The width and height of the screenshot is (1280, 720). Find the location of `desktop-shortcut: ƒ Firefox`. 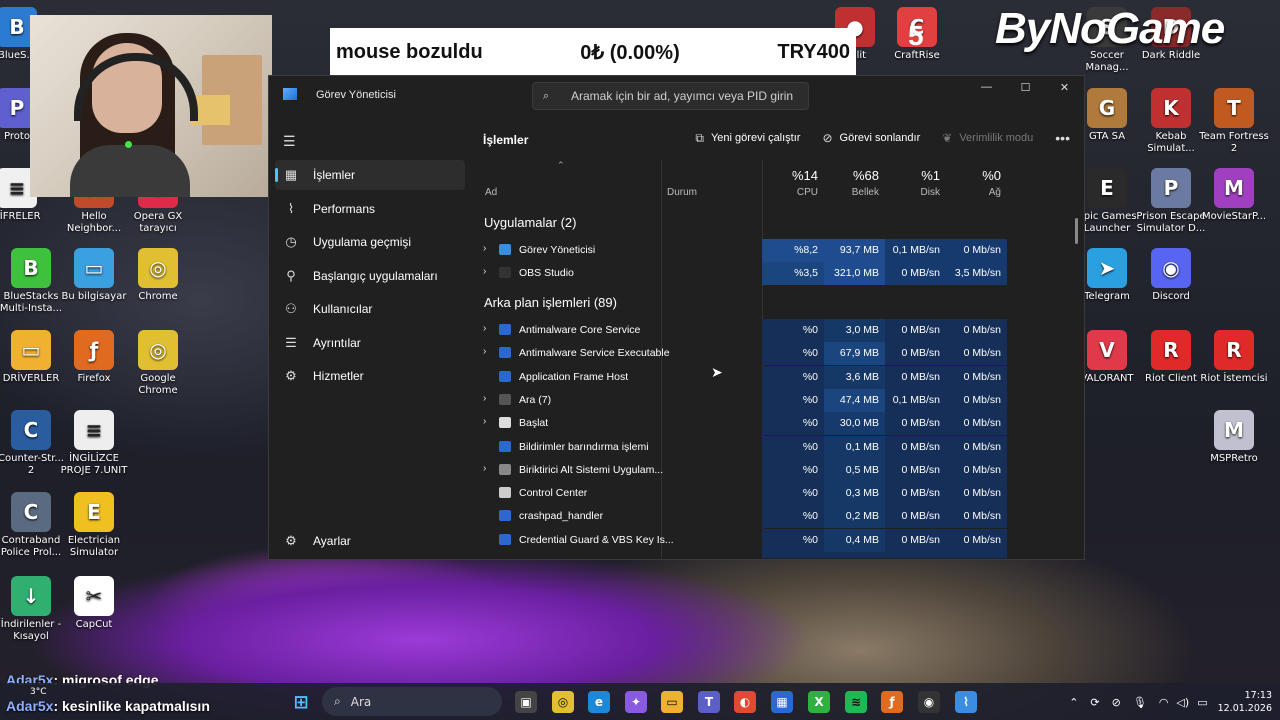

desktop-shortcut: ƒ Firefox is located at coordinates (94, 357).